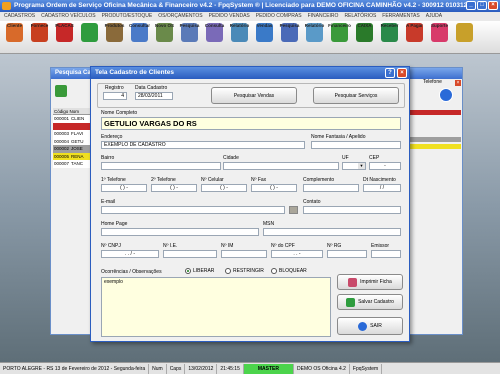 The width and height of the screenshot is (500, 374). What do you see at coordinates (131, 272) in the screenshot?
I see `ocorrencias-label: Ocorrências / Observações` at bounding box center [131, 272].